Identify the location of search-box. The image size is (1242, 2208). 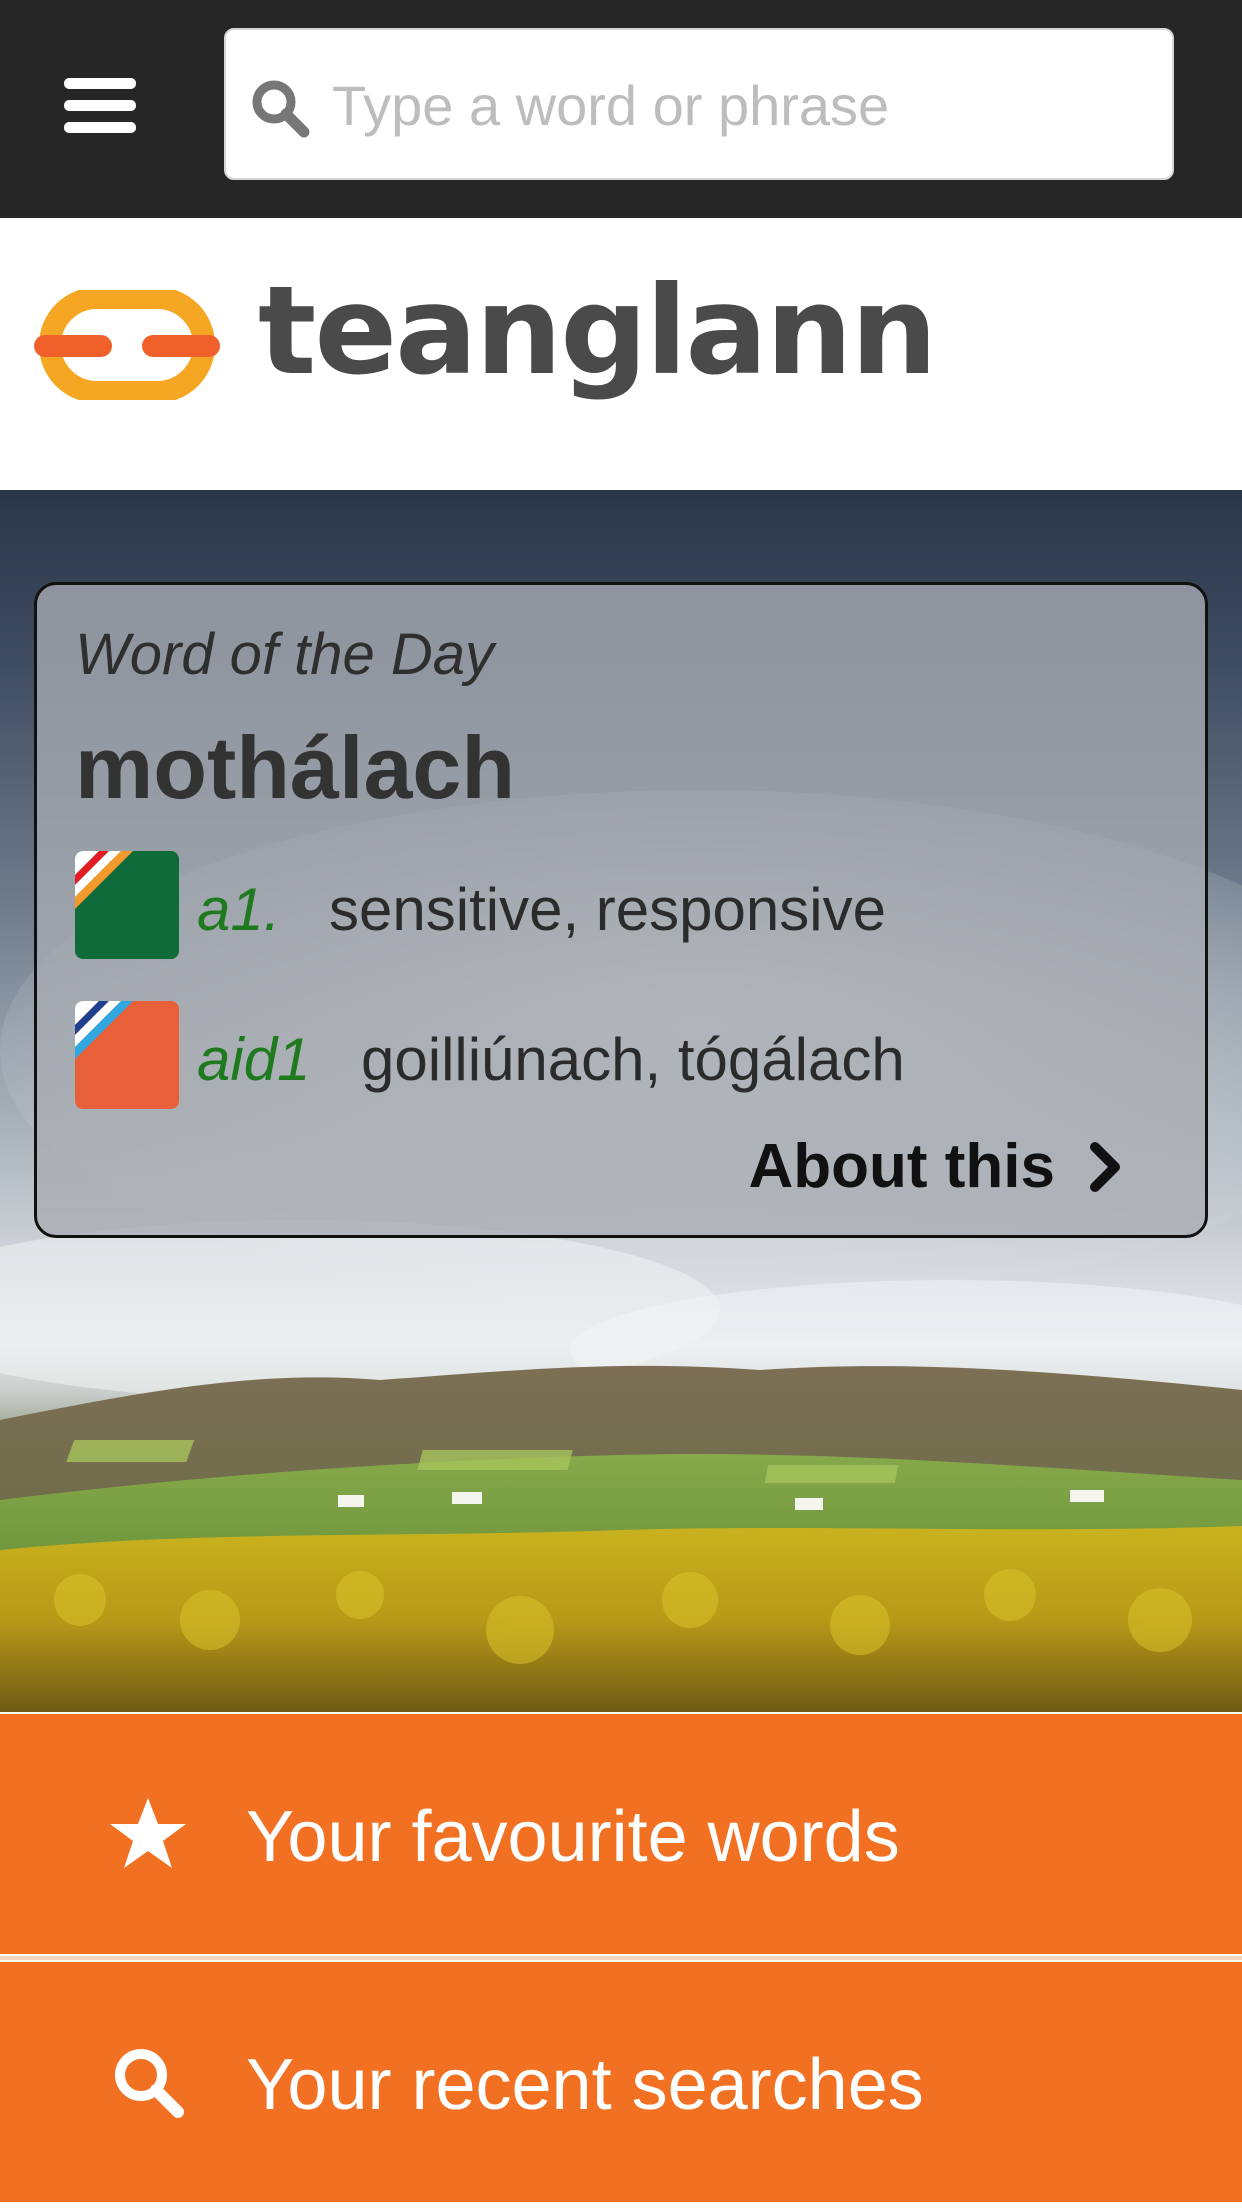
(699, 104).